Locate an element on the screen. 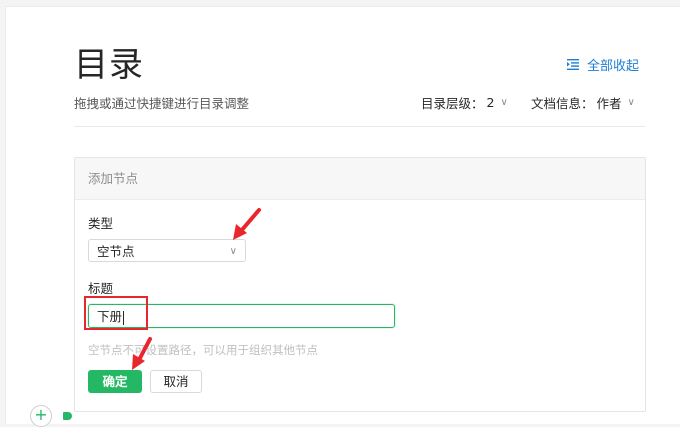 The image size is (680, 427). add-node-button: + is located at coordinates (41, 416).